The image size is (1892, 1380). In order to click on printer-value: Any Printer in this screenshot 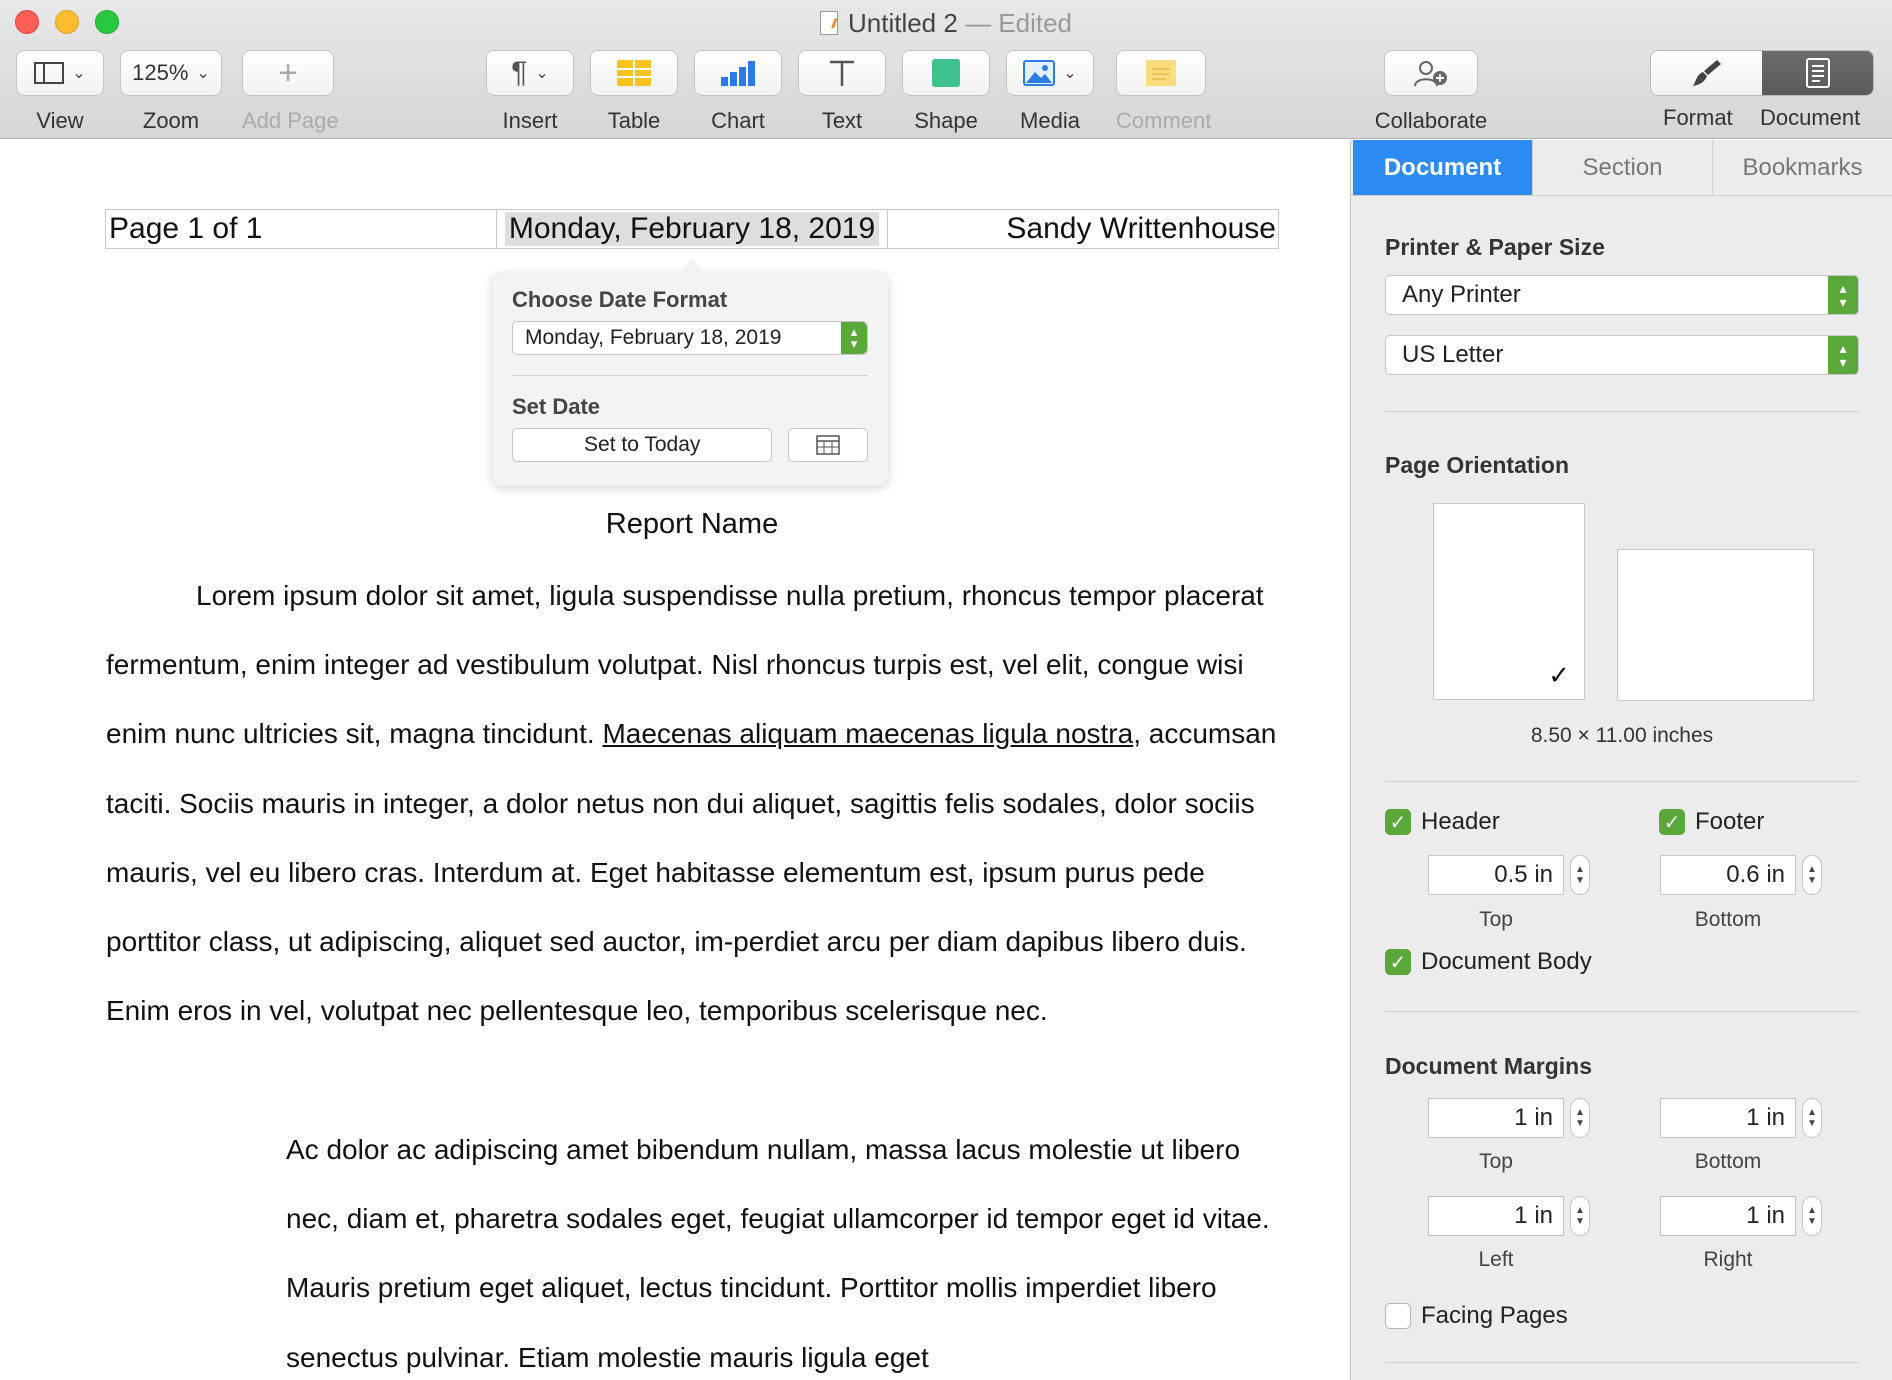, I will do `click(1461, 294)`.